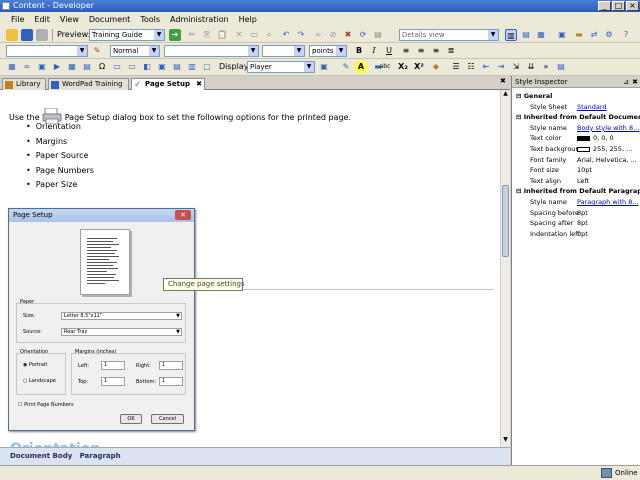 The width and height of the screenshot is (640, 480). What do you see at coordinates (576, 117) in the screenshot?
I see `section-inherited-document: ⊟ Inherited from Default Document` at bounding box center [576, 117].